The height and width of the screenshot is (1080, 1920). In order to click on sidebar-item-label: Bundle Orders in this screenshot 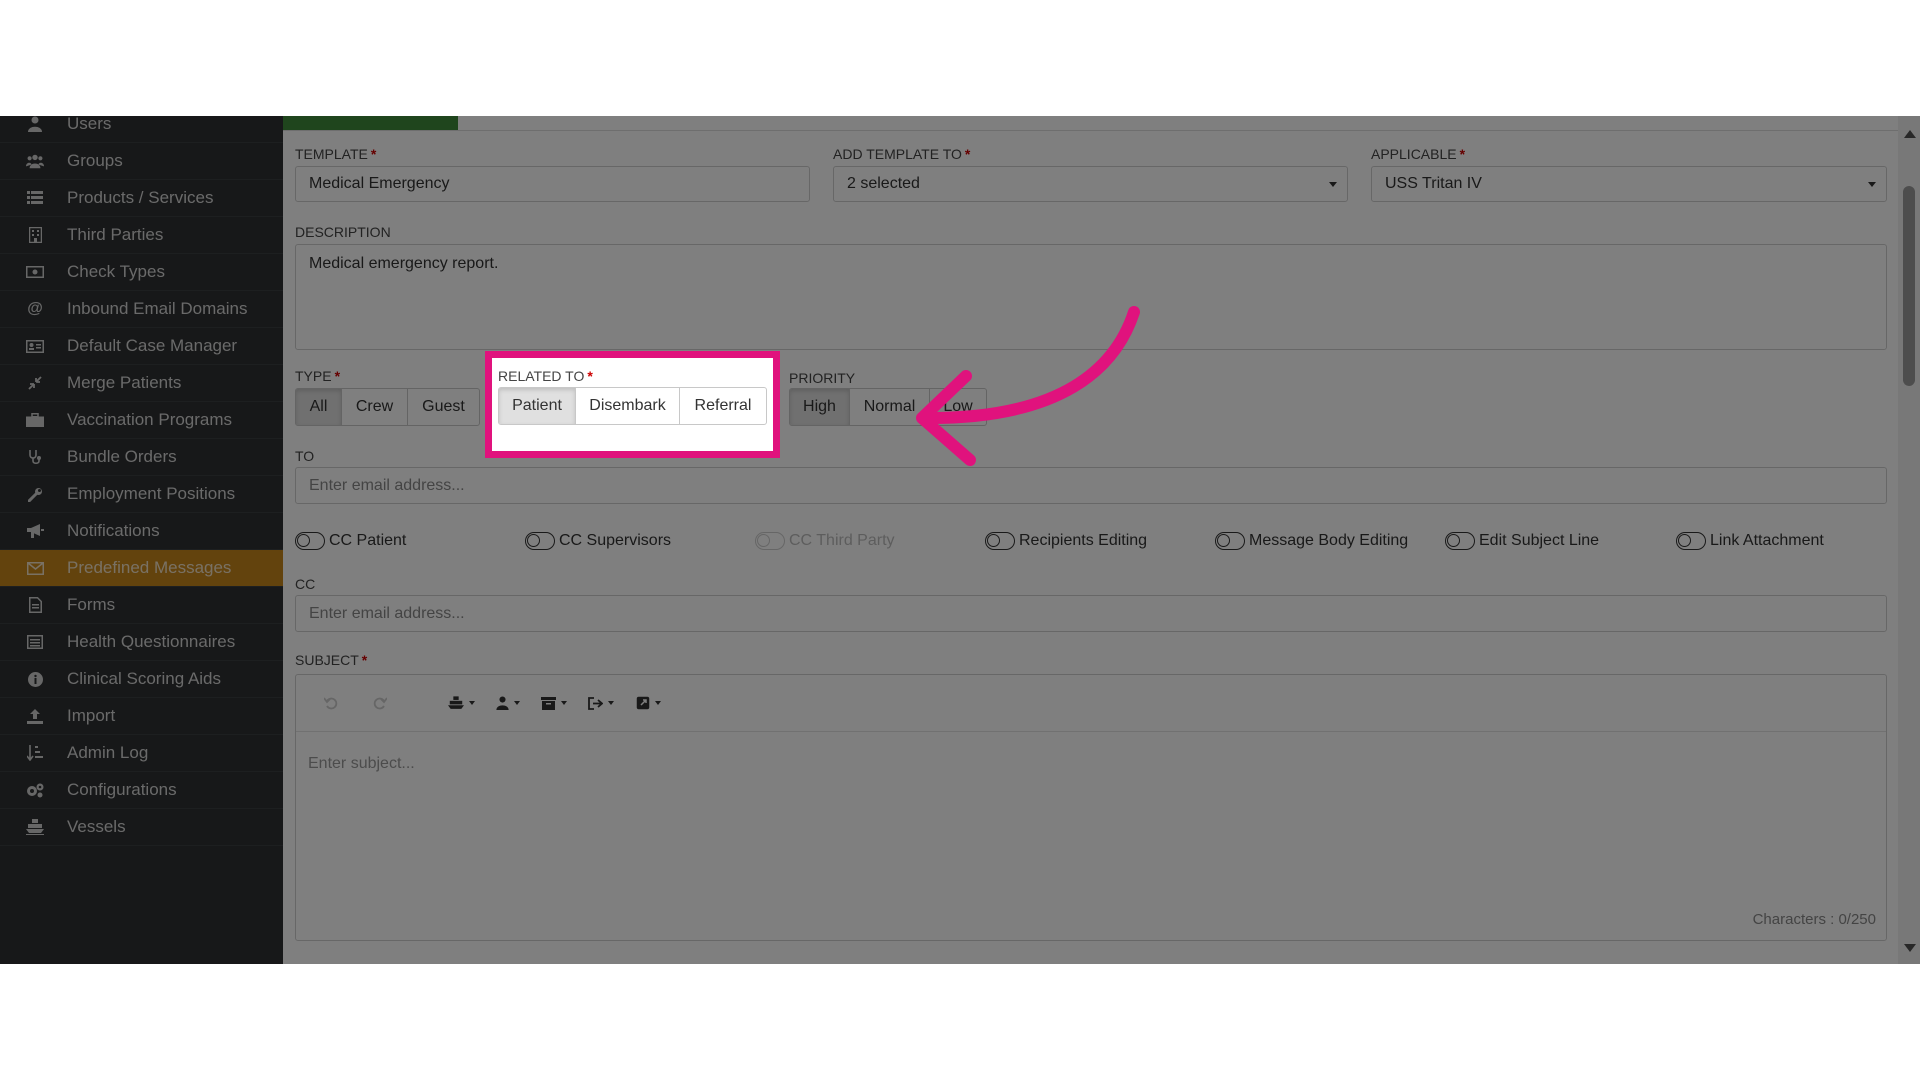, I will do `click(122, 456)`.